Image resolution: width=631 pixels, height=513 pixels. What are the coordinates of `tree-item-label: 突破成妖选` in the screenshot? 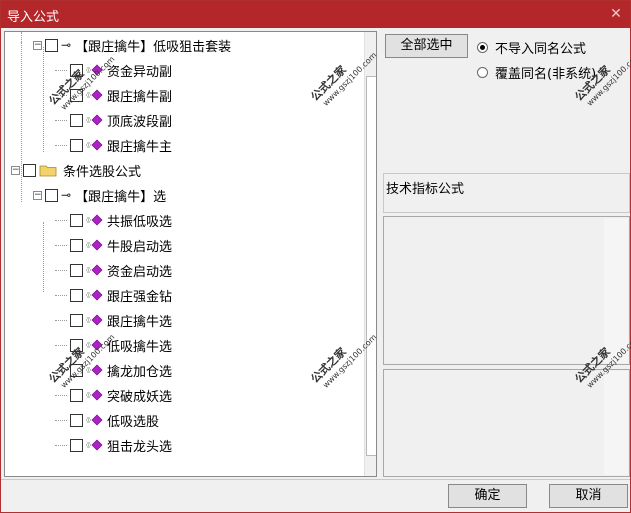 It's located at (140, 397).